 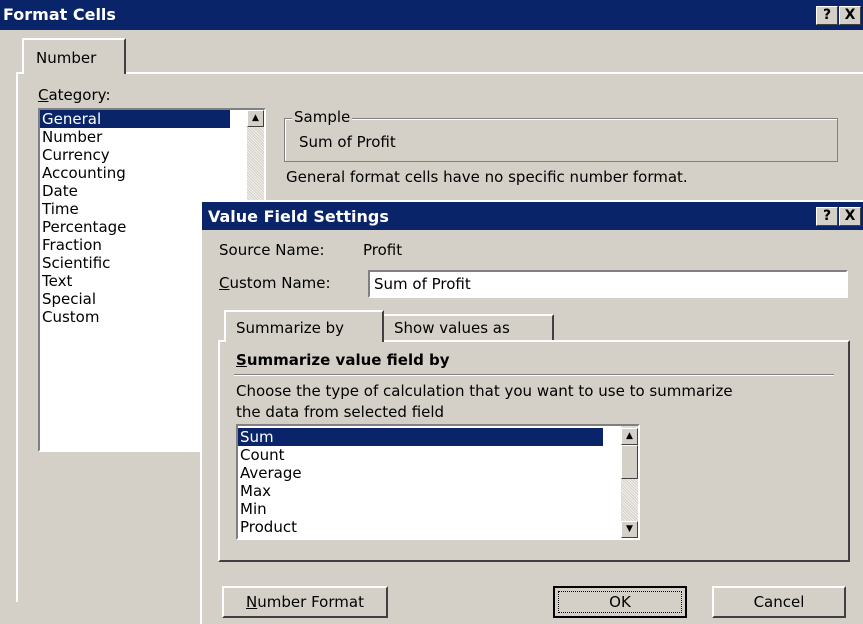 What do you see at coordinates (383, 250) in the screenshot?
I see `source-name-value: Profit` at bounding box center [383, 250].